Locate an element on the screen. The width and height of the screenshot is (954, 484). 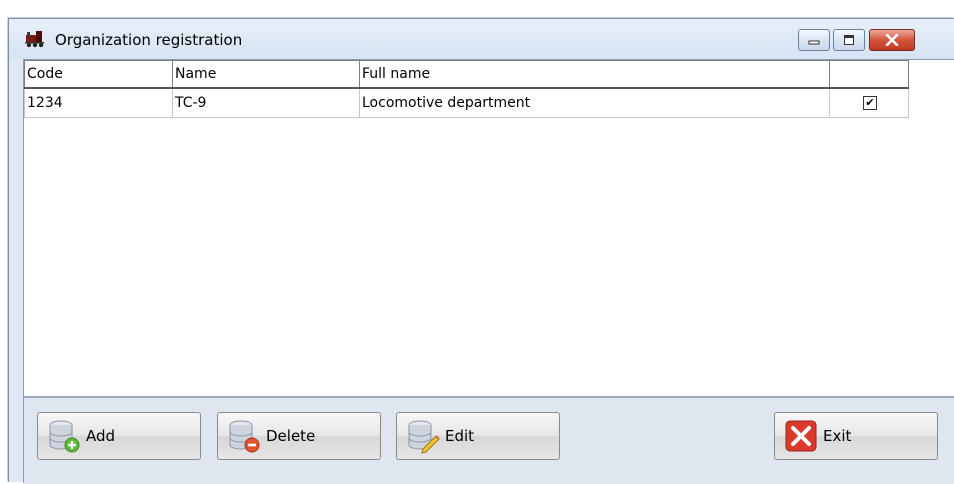
cell-flag: ✔ is located at coordinates (869, 102).